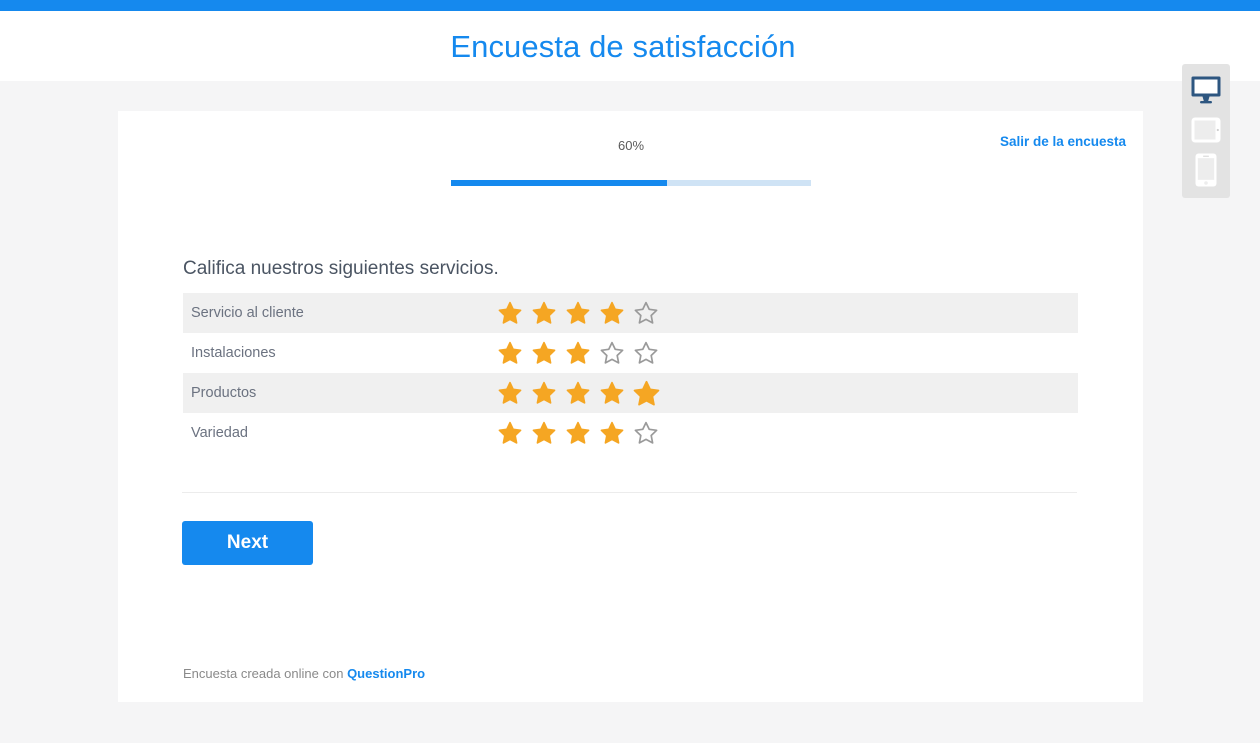 This screenshot has height=743, width=1260. What do you see at coordinates (559, 183) in the screenshot?
I see `progress-fill` at bounding box center [559, 183].